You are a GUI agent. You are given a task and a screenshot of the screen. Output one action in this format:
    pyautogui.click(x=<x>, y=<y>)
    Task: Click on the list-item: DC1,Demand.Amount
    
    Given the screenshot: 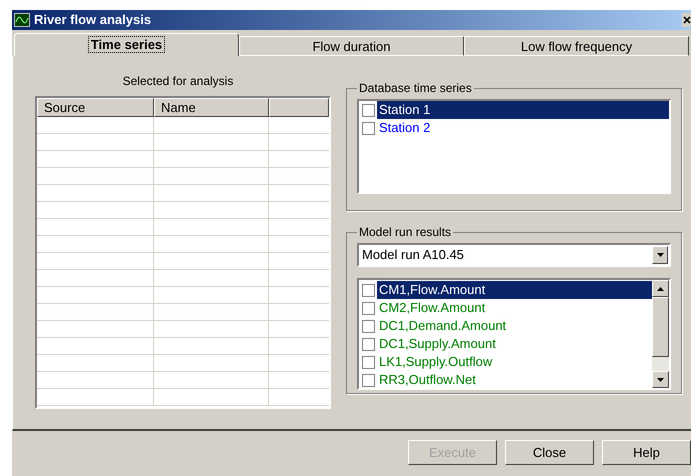 What is the action you would take?
    pyautogui.click(x=514, y=326)
    